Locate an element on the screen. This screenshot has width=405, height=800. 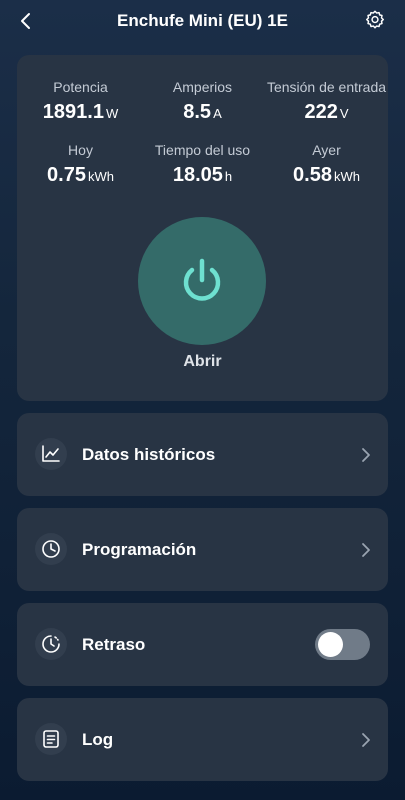
page-title: Enchufe Mini (EU) 1E is located at coordinates (202, 20).